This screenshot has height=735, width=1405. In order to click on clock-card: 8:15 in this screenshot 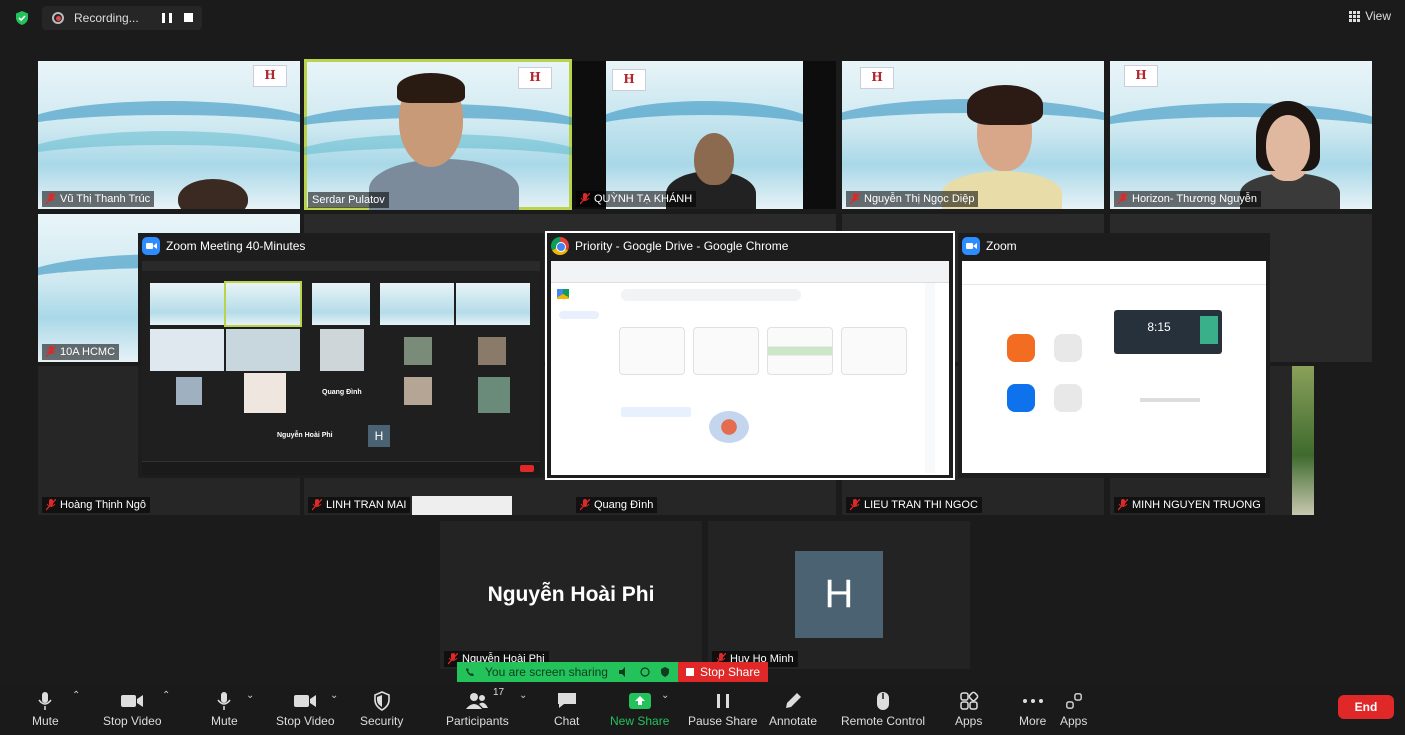, I will do `click(1168, 332)`.